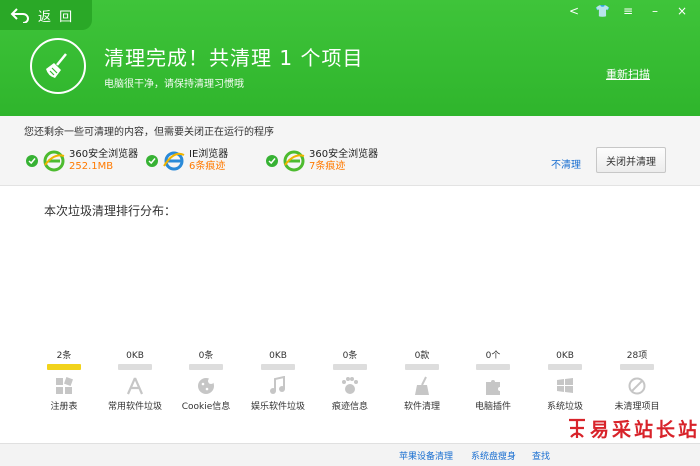 This screenshot has height=466, width=700. What do you see at coordinates (134, 407) in the screenshot?
I see `category-label: 常用软件垃圾` at bounding box center [134, 407].